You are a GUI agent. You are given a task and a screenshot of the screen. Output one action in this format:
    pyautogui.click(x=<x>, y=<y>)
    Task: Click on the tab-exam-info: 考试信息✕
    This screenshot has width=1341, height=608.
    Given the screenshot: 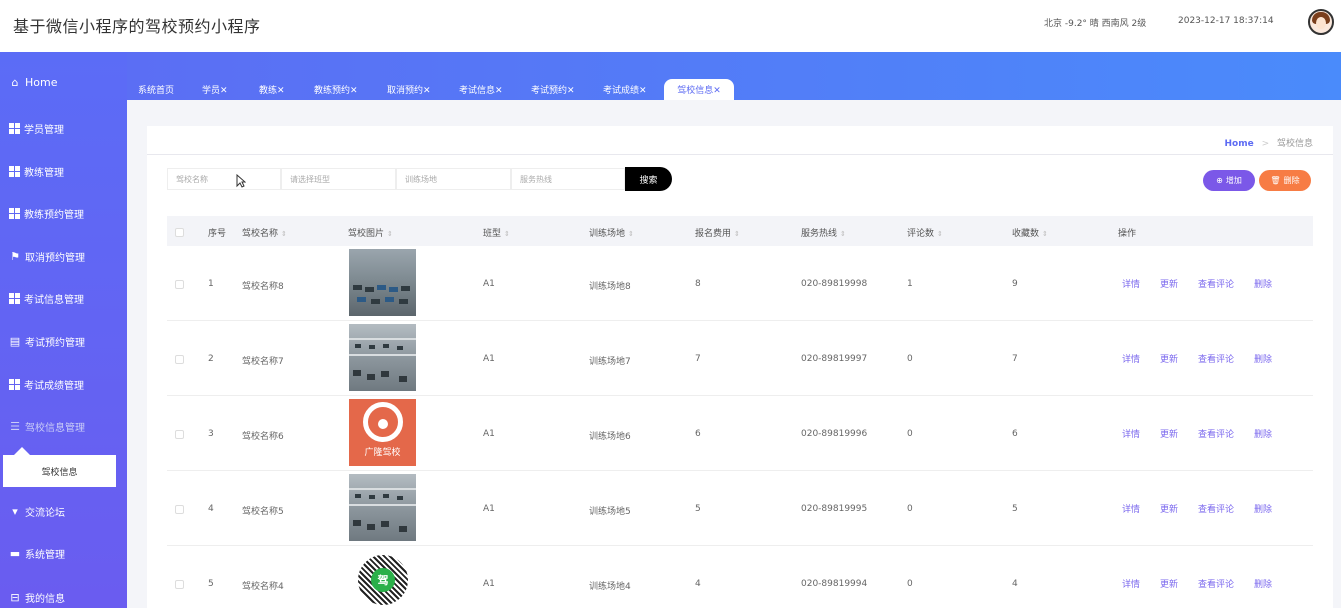 What is the action you would take?
    pyautogui.click(x=481, y=89)
    